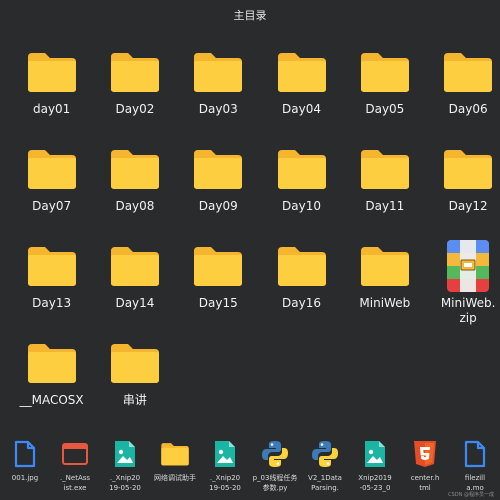  What do you see at coordinates (375, 483) in the screenshot?
I see `file-name-label: Xnip2019 -05-23_0` at bounding box center [375, 483].